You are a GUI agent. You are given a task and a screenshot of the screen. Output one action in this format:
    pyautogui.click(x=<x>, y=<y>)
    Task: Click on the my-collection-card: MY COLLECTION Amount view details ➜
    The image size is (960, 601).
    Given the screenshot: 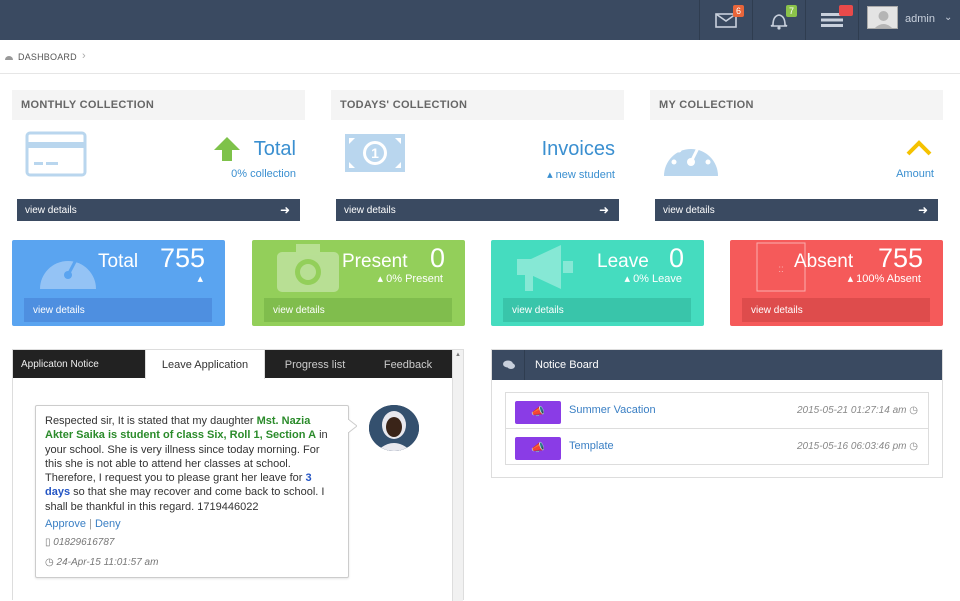 What is the action you would take?
    pyautogui.click(x=796, y=156)
    